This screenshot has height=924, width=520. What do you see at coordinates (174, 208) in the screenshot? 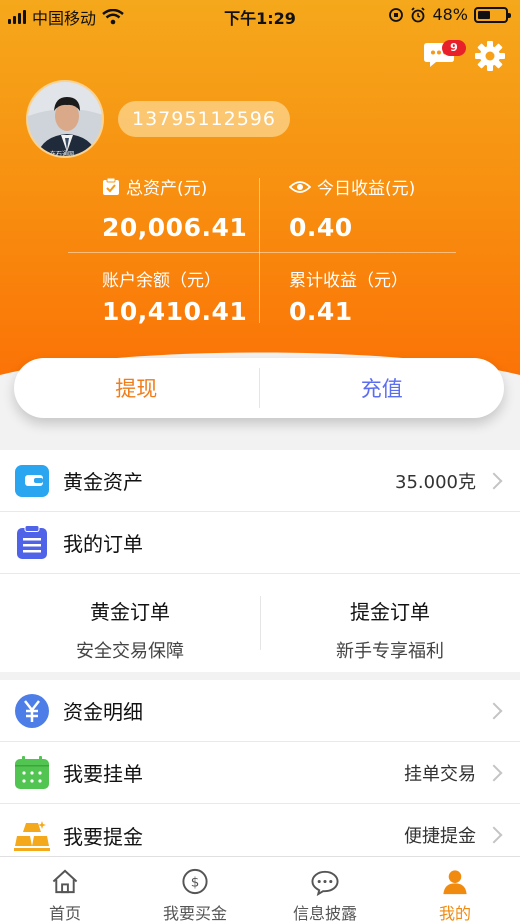
I see `total-assets: 总资产(元) 20,006.41` at bounding box center [174, 208].